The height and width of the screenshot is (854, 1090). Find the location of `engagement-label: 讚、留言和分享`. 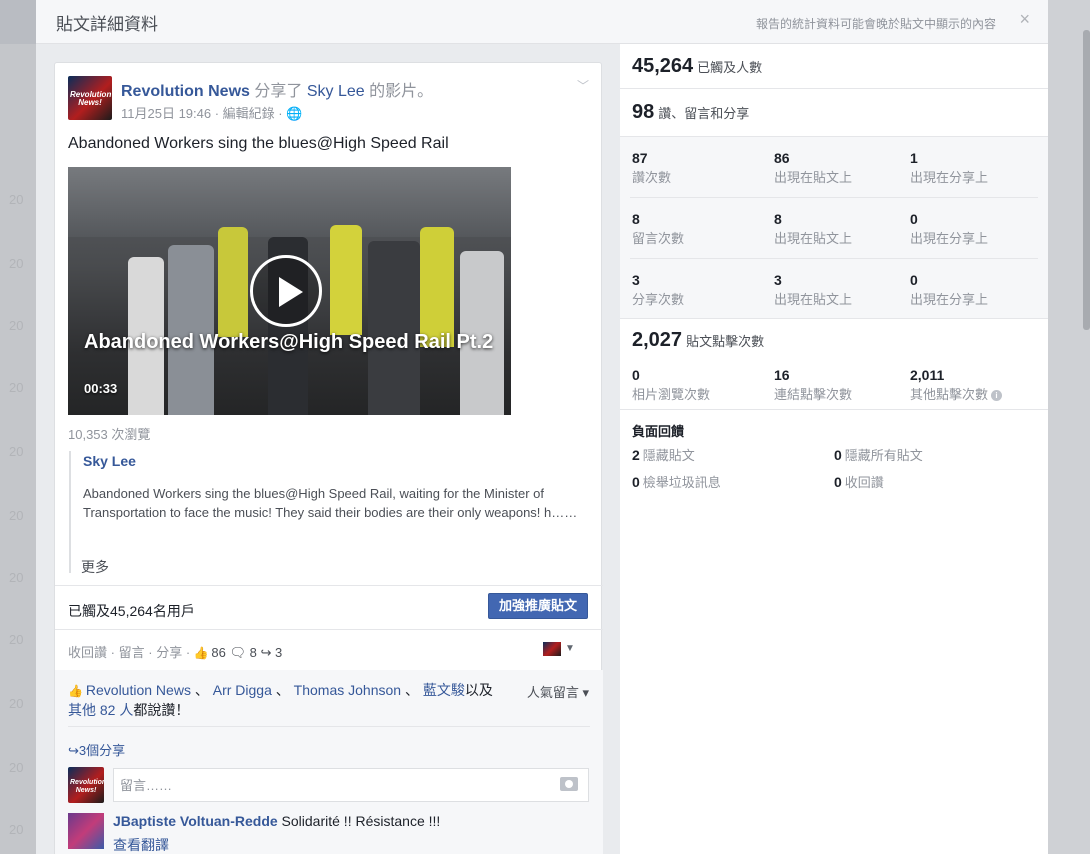

engagement-label: 讚、留言和分享 is located at coordinates (704, 113).